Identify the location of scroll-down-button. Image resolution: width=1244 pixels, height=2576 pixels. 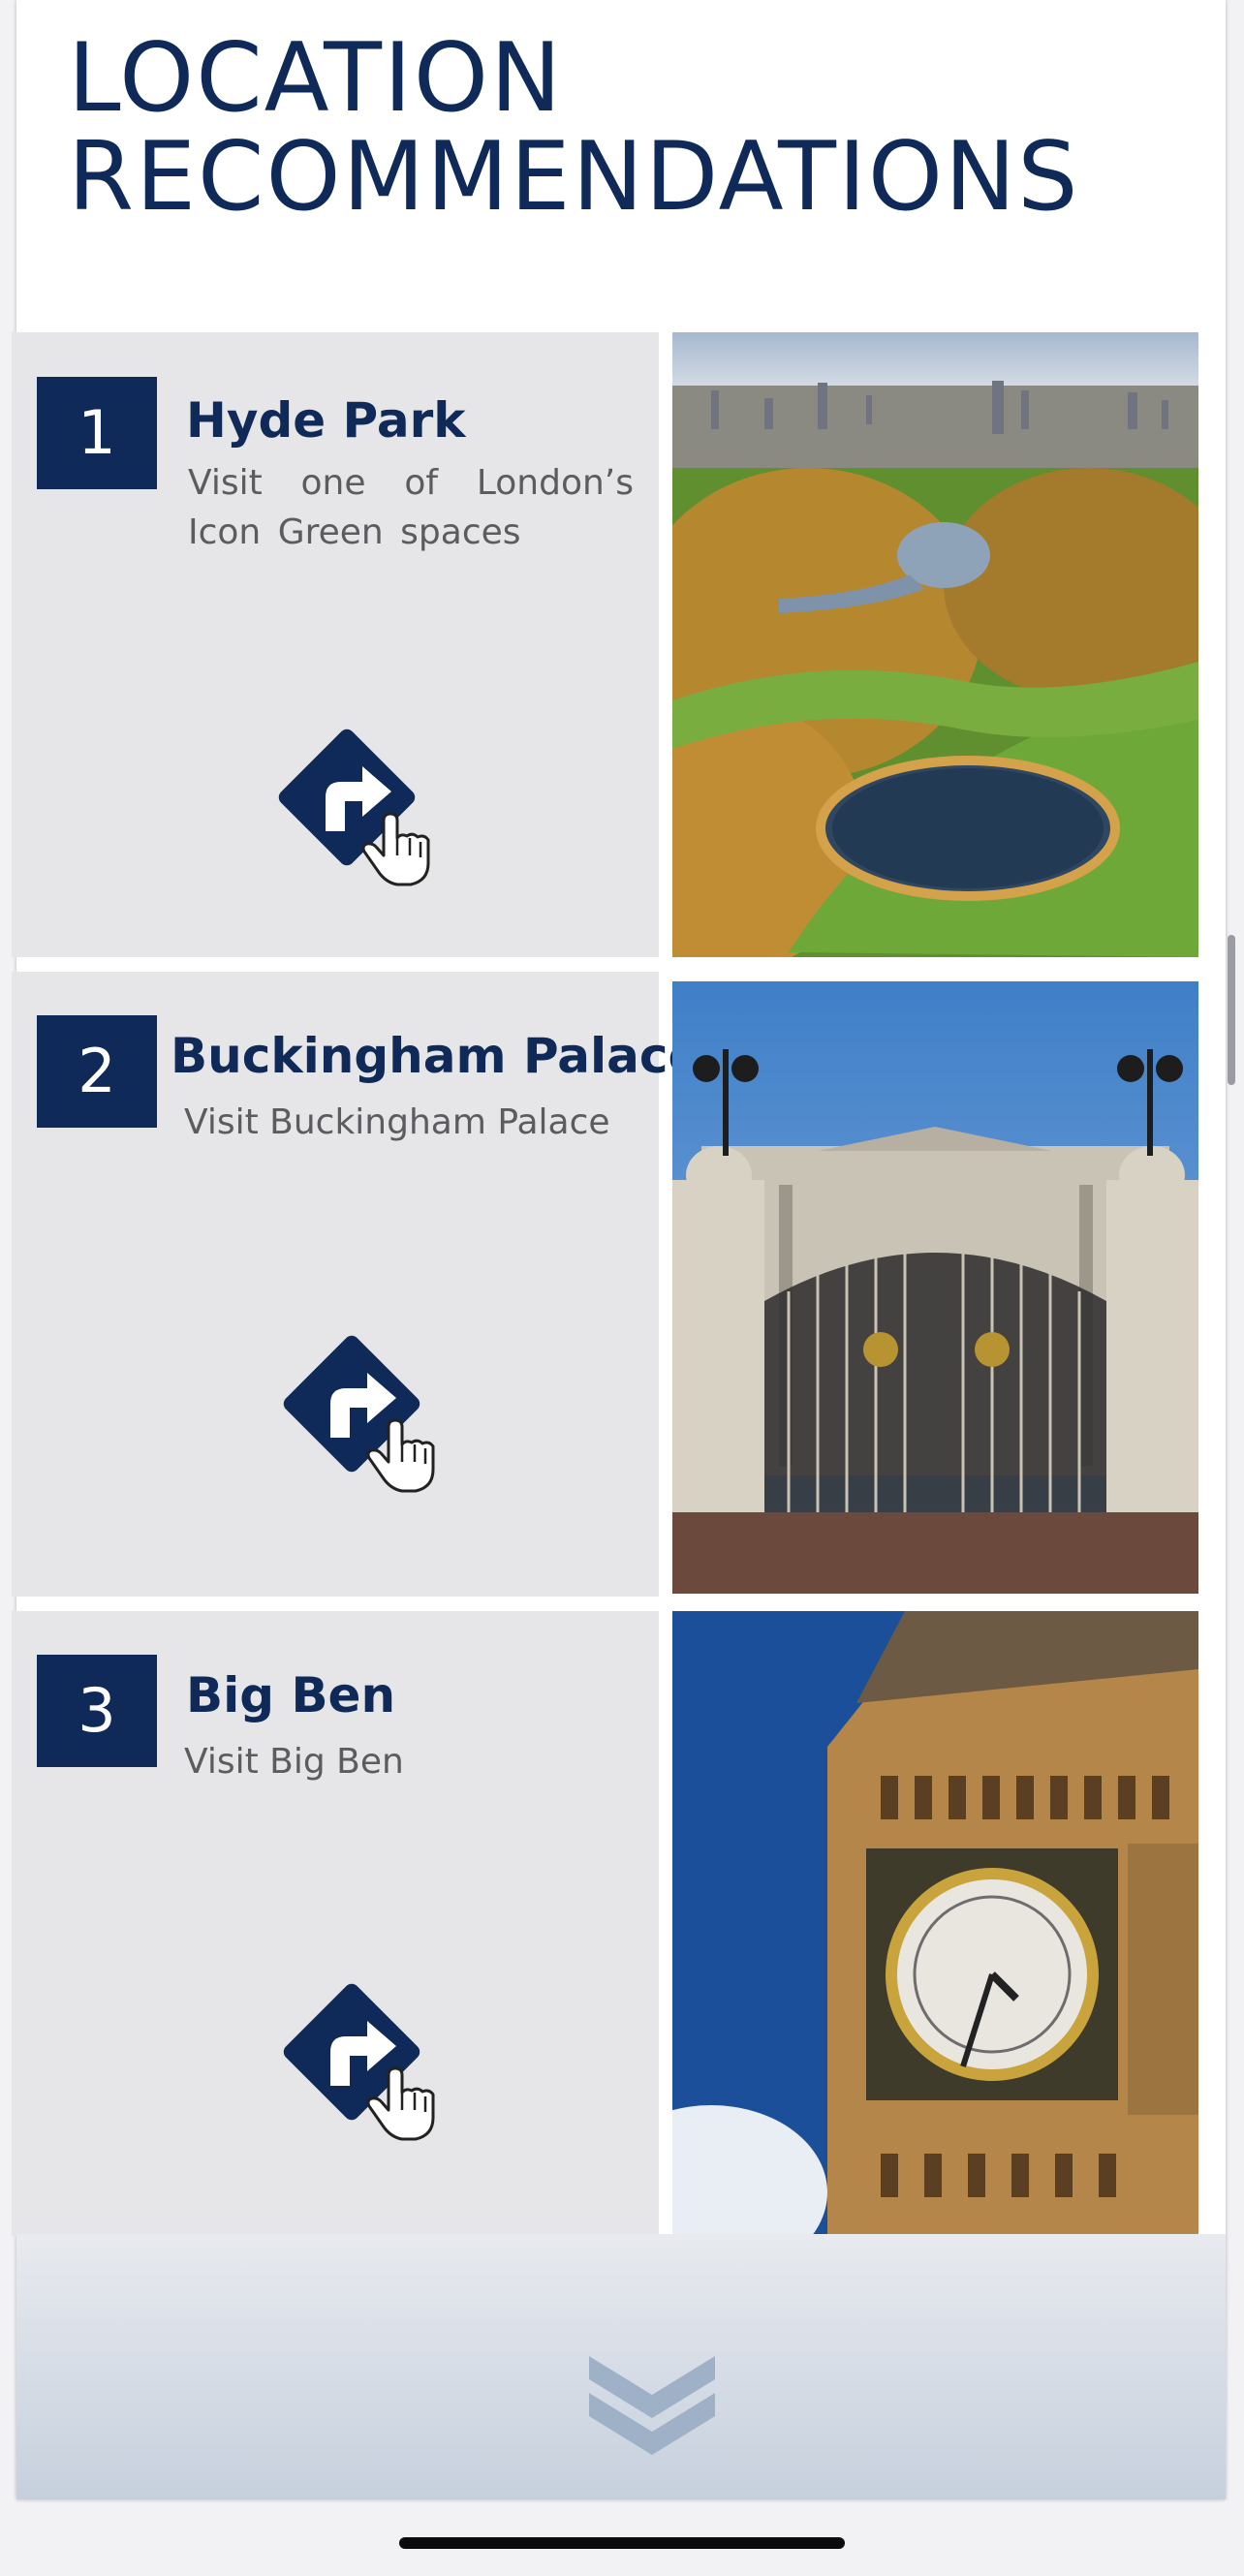
(652, 2406).